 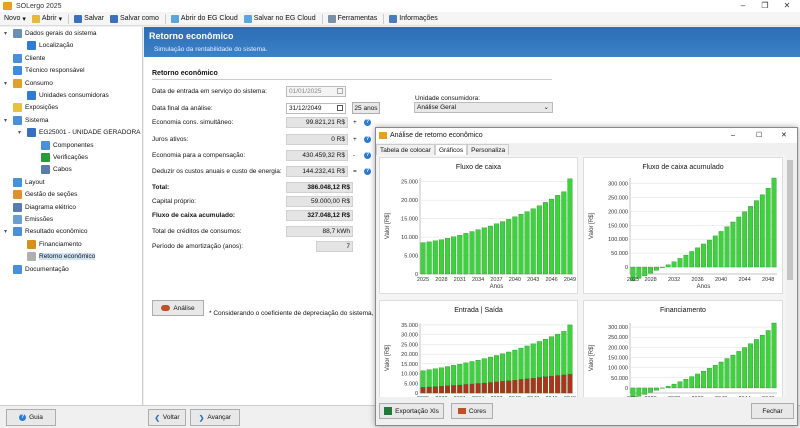 I want to click on open-button: Abrir ▾, so click(x=46, y=18).